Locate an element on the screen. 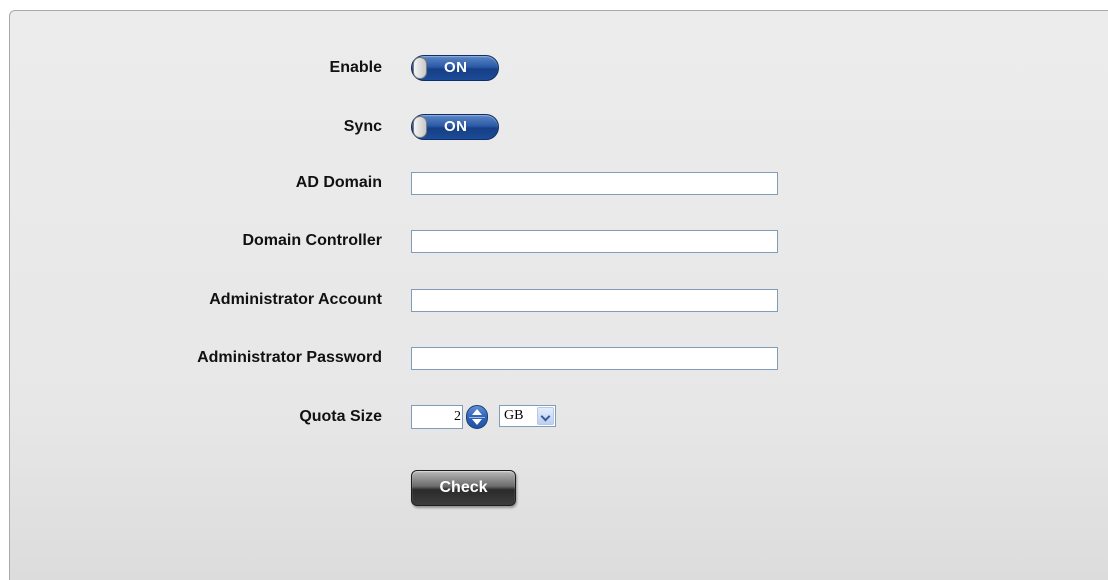 The image size is (1108, 580). spin-up-down-icon is located at coordinates (477, 417).